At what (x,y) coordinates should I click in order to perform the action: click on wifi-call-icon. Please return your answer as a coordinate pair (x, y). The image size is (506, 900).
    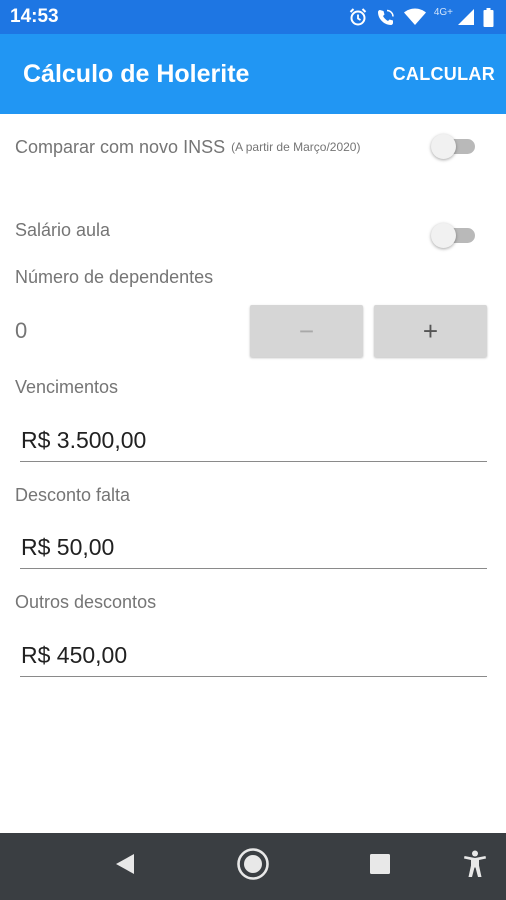
    Looking at the image, I should click on (386, 17).